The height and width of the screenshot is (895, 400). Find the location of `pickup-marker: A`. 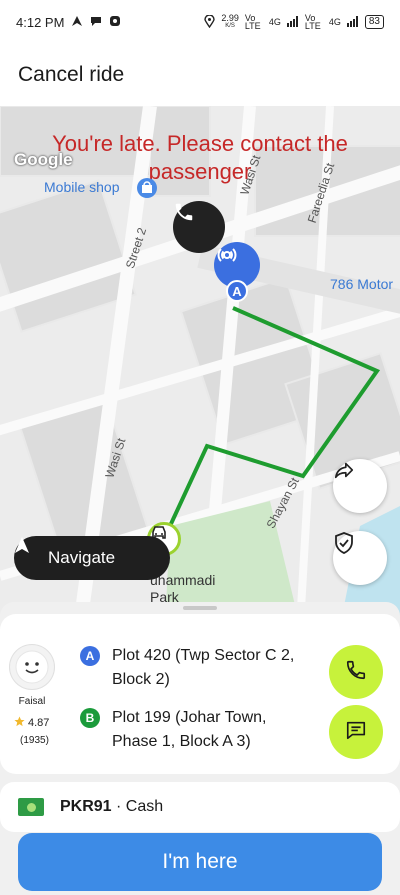

pickup-marker: A is located at coordinates (90, 656).